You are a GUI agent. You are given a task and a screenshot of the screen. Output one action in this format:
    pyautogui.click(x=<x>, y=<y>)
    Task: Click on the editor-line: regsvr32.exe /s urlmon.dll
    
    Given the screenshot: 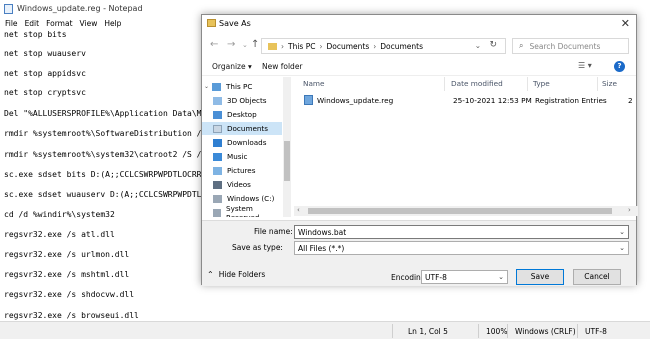 What is the action you would take?
    pyautogui.click(x=67, y=254)
    